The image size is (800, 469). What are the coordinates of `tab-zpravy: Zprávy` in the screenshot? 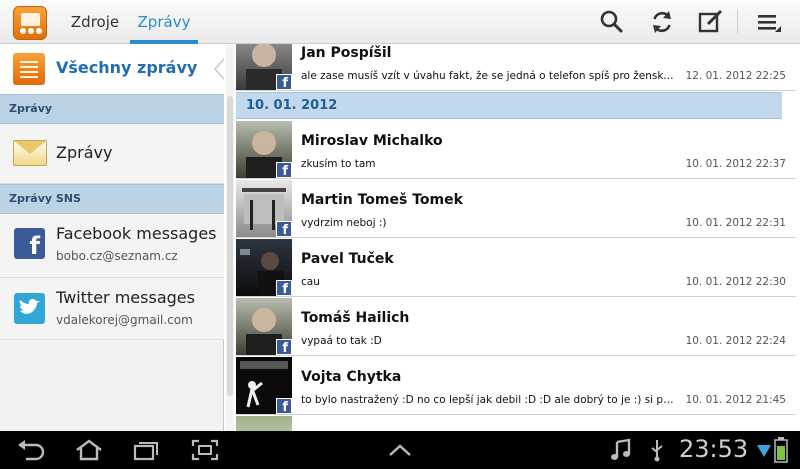 It's located at (164, 22).